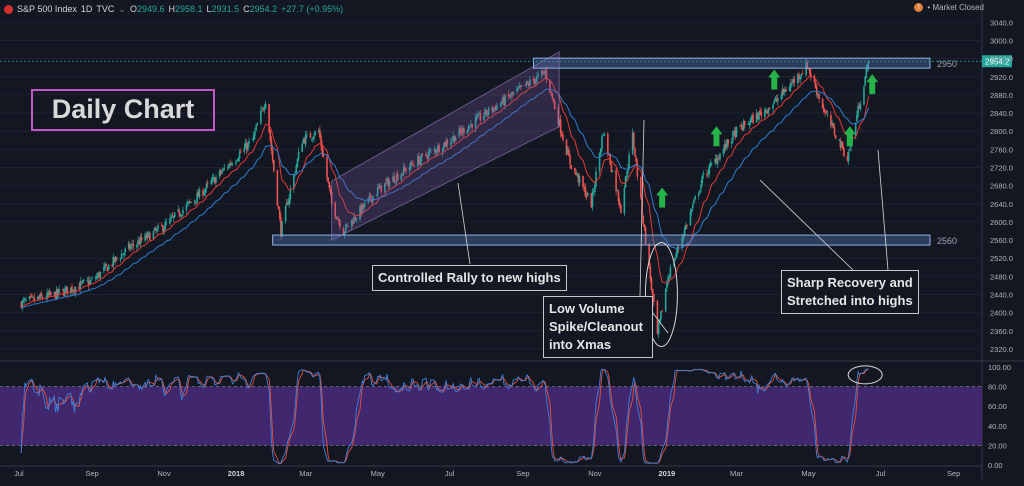 The image size is (1024, 486). I want to click on price-tick-label: 2560.0, so click(1001, 240).